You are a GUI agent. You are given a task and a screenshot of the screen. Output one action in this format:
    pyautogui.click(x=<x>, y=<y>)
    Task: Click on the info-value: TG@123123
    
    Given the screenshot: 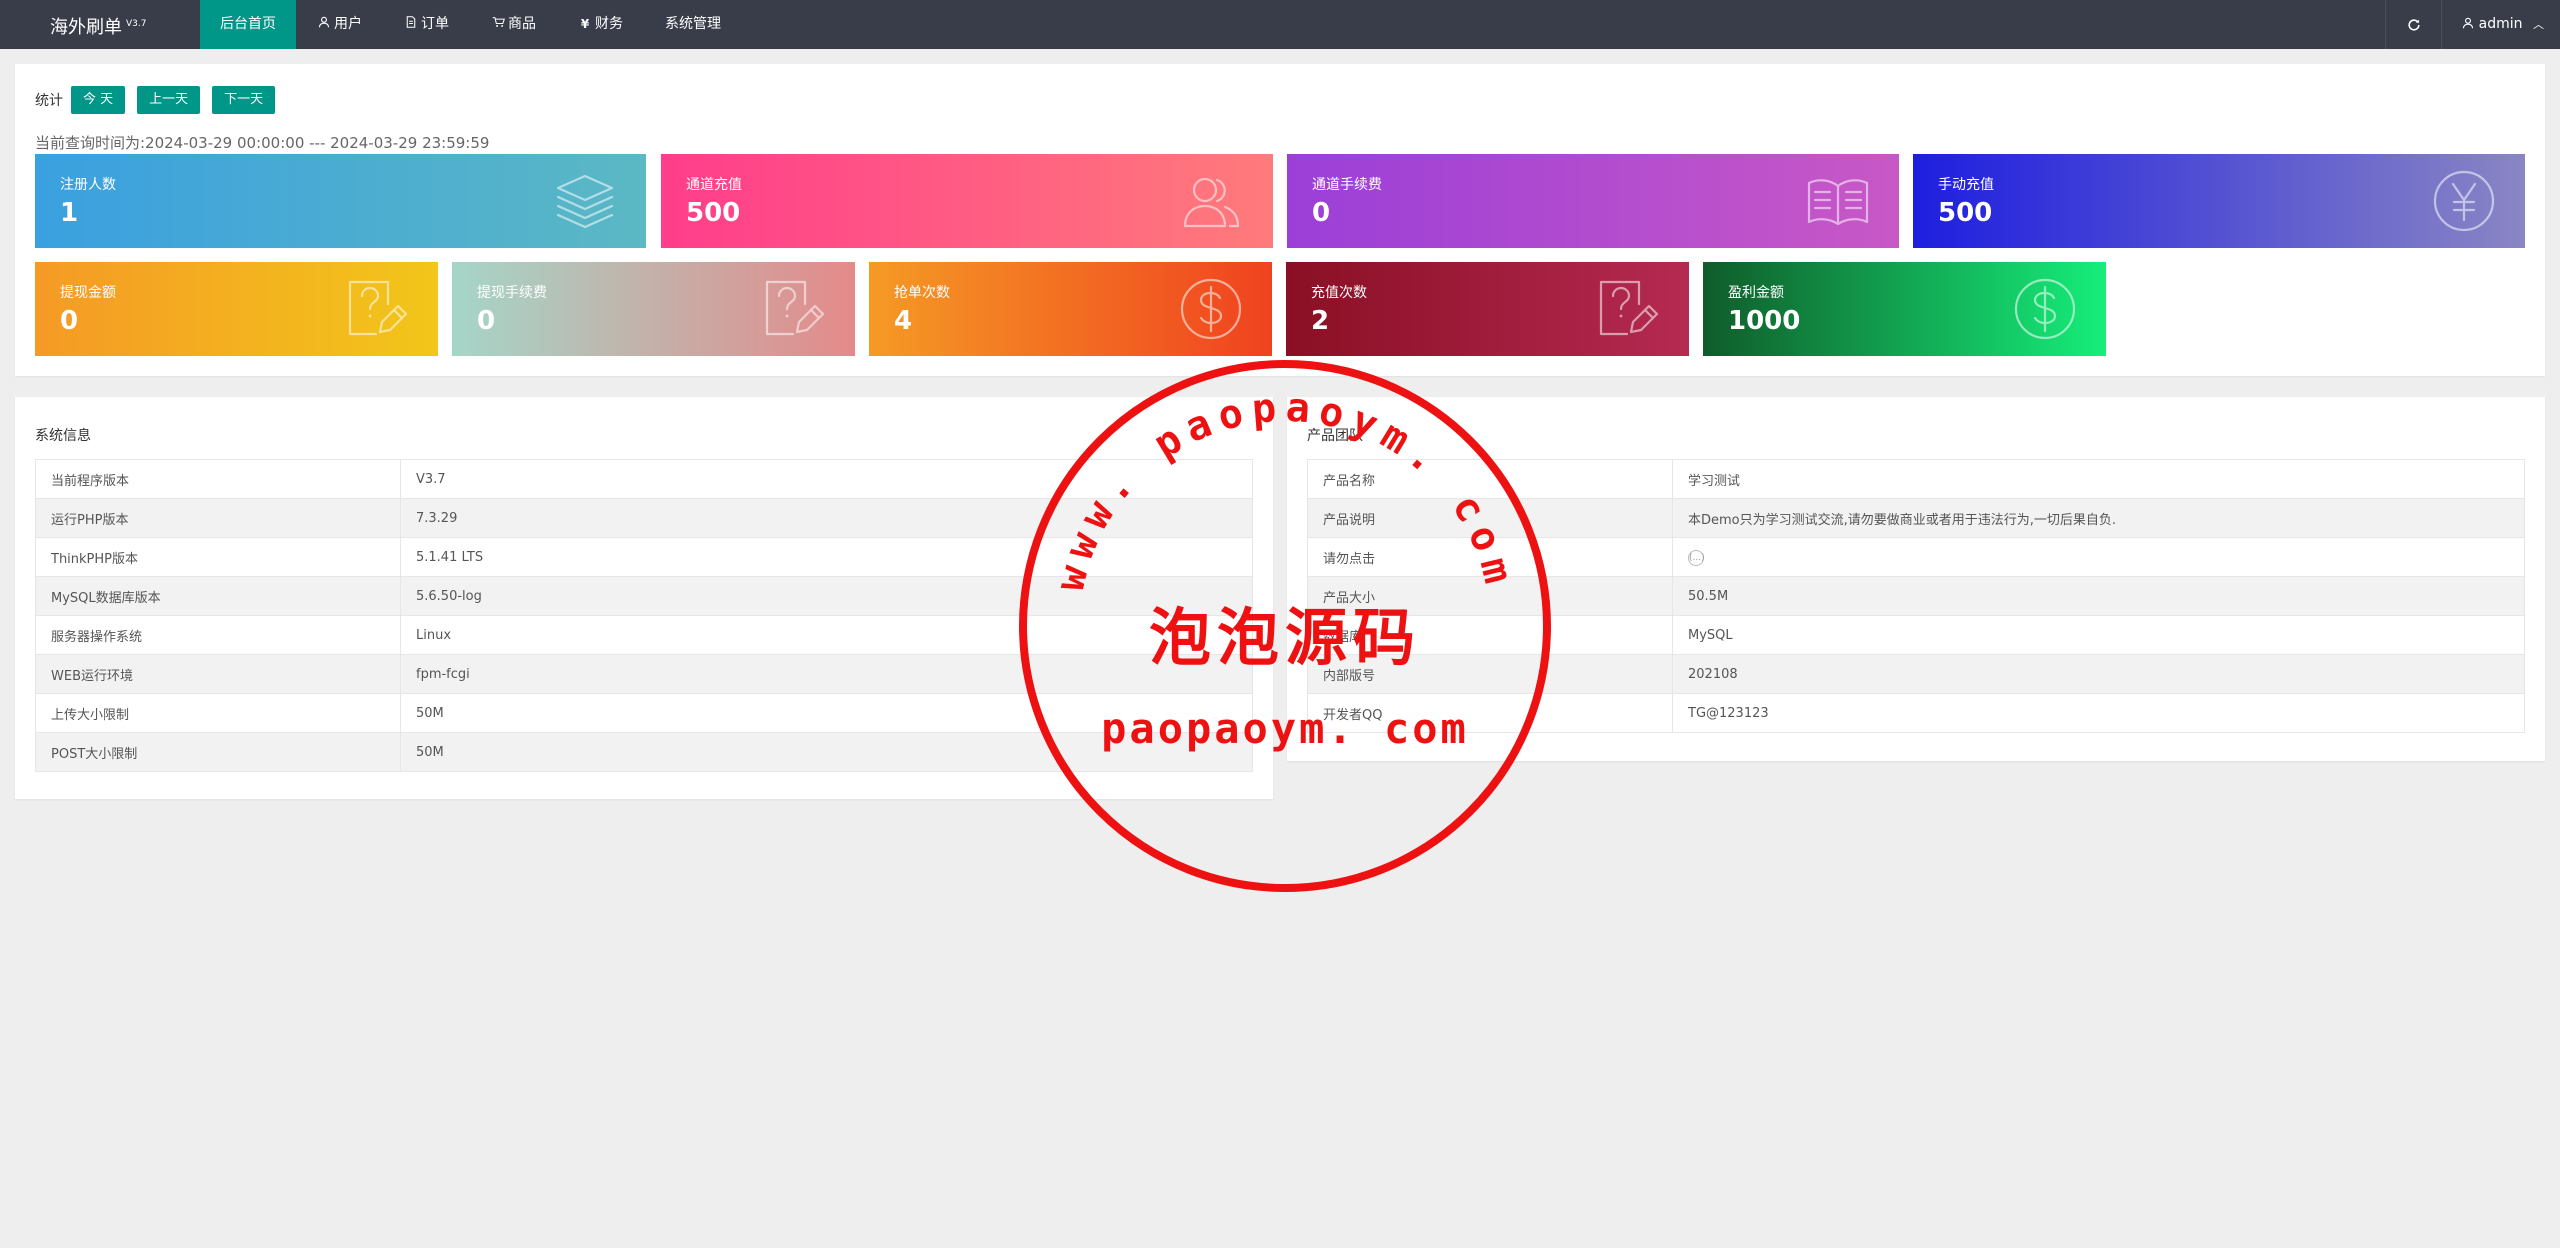 What is the action you would take?
    pyautogui.click(x=2098, y=713)
    